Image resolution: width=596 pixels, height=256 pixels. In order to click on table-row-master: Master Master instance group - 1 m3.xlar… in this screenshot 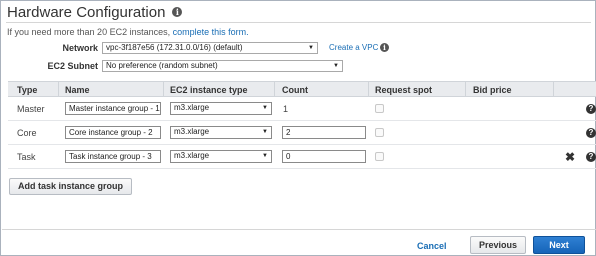, I will do `click(302, 109)`.